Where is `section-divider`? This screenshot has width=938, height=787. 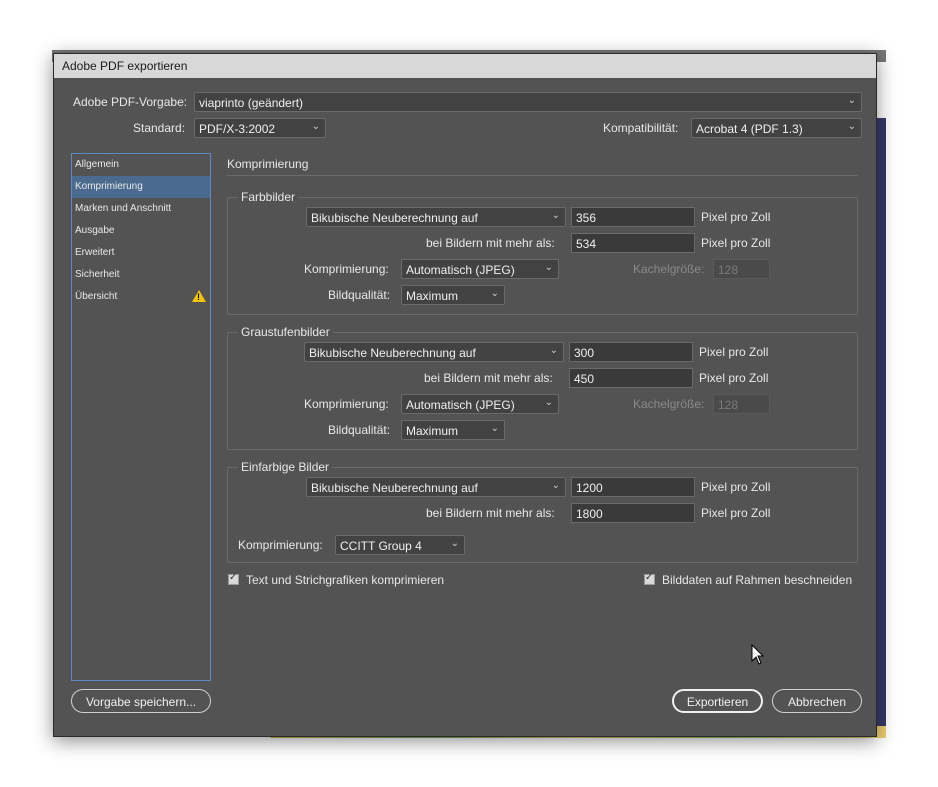
section-divider is located at coordinates (542, 175).